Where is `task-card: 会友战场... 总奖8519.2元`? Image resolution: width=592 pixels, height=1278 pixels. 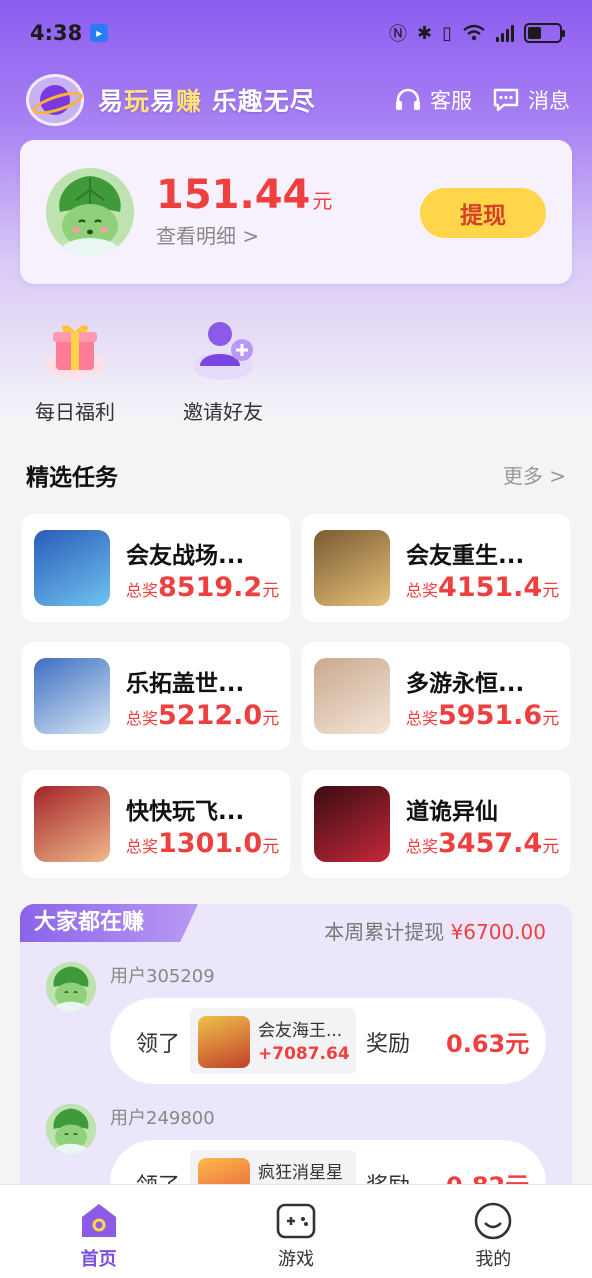
task-card: 会友战场... 总奖8519.2元 is located at coordinates (156, 568).